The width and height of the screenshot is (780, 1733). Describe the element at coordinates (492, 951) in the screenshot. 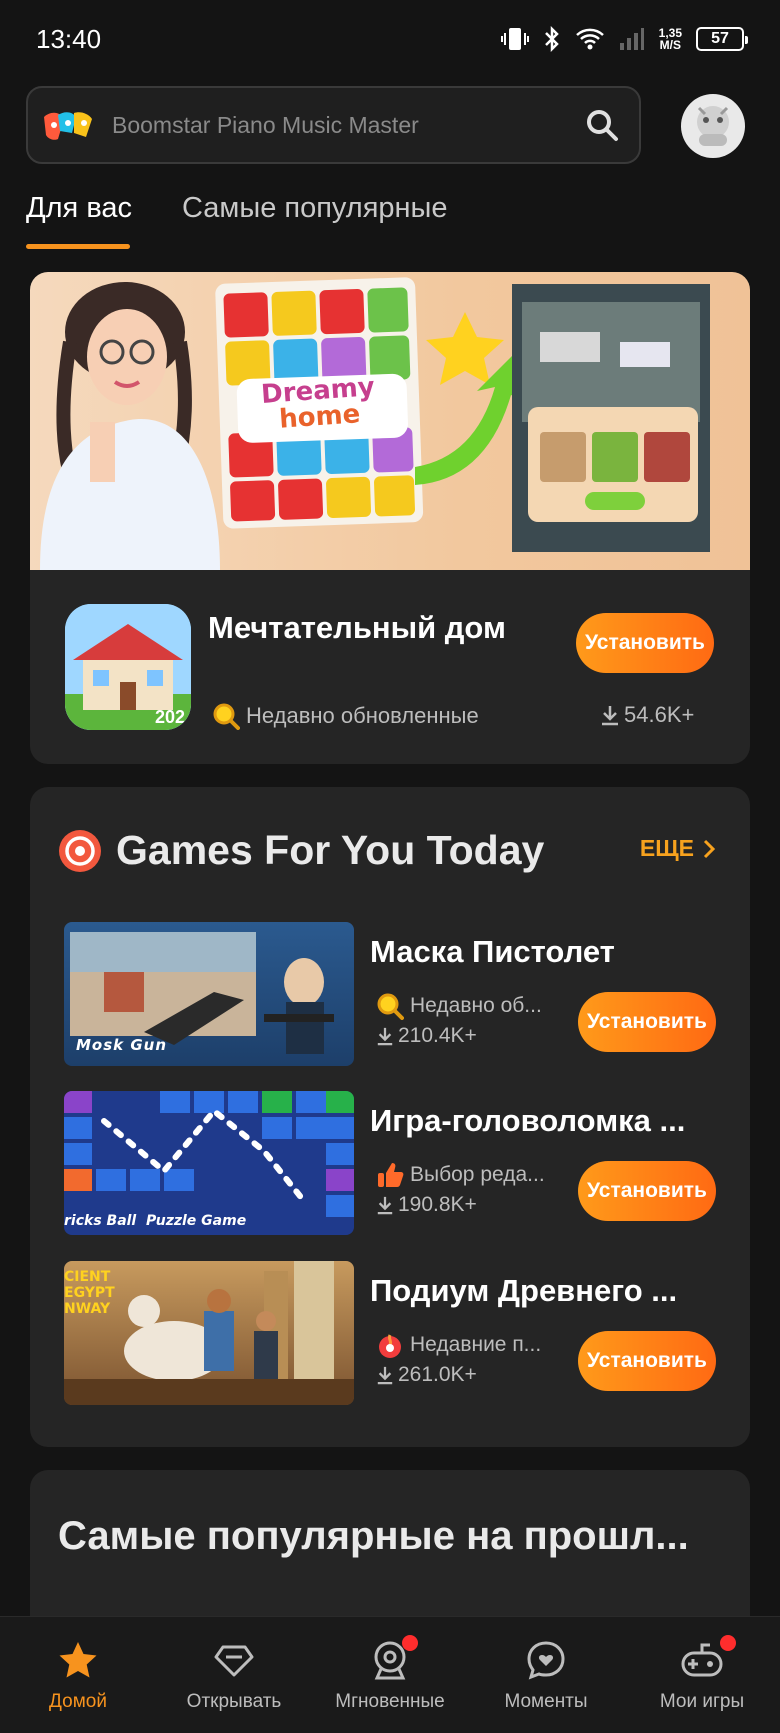

I see `game-title: Маска Пистолет` at that location.